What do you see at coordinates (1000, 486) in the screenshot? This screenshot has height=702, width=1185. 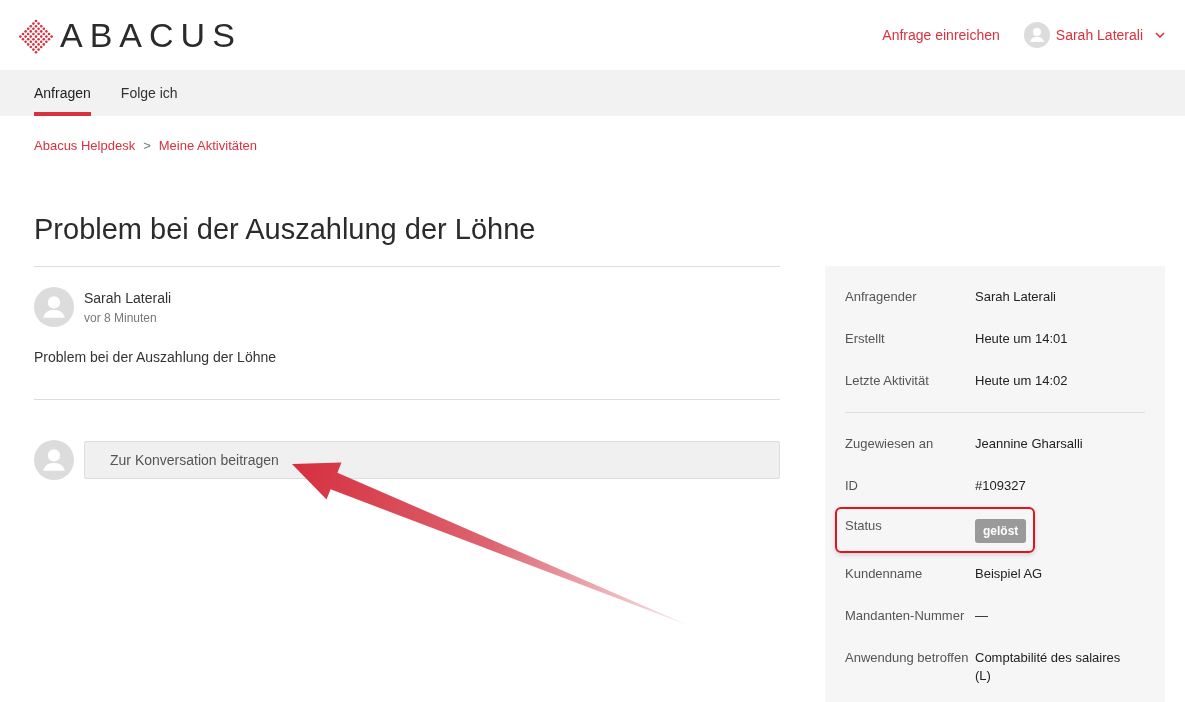 I see `detail-value: #109327` at bounding box center [1000, 486].